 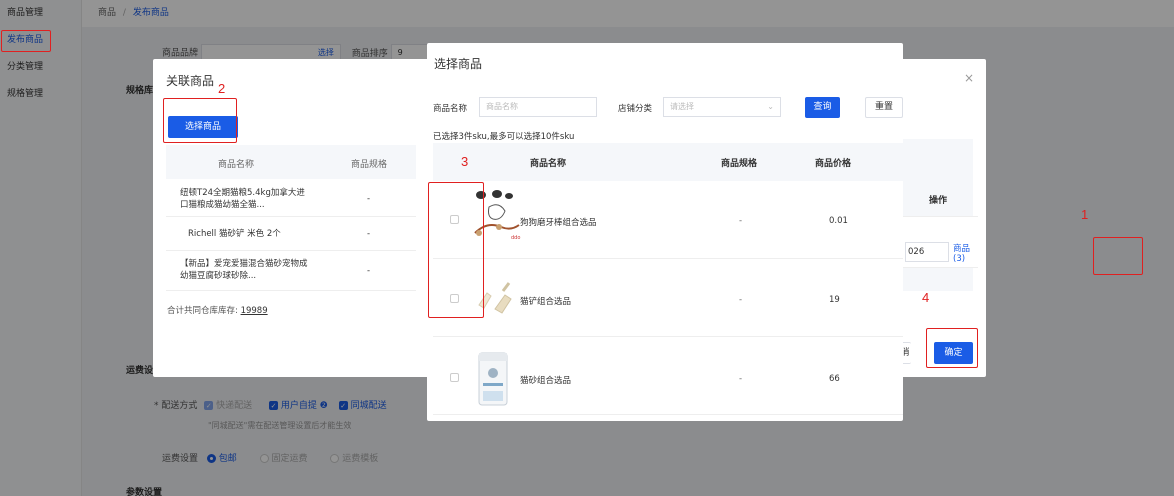 I want to click on chevron-down-icon: ⌄, so click(x=770, y=106).